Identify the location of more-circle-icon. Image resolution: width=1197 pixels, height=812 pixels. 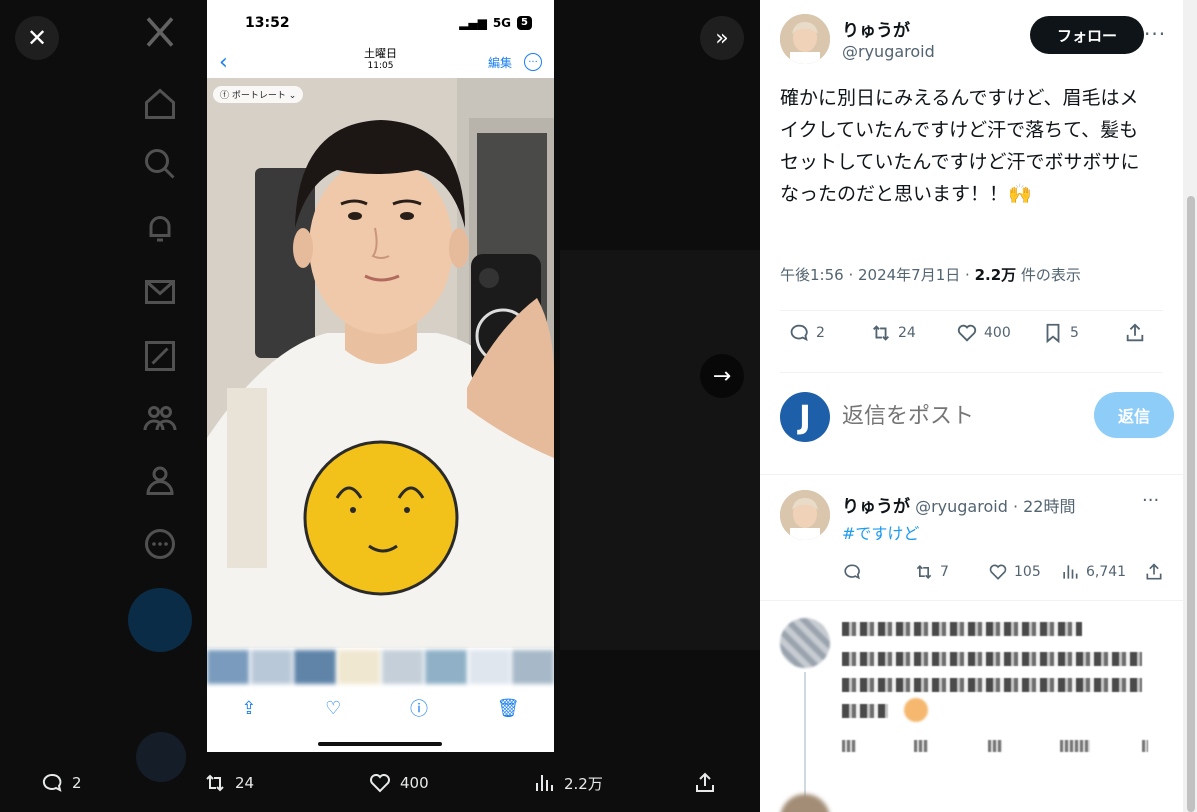
(160, 544).